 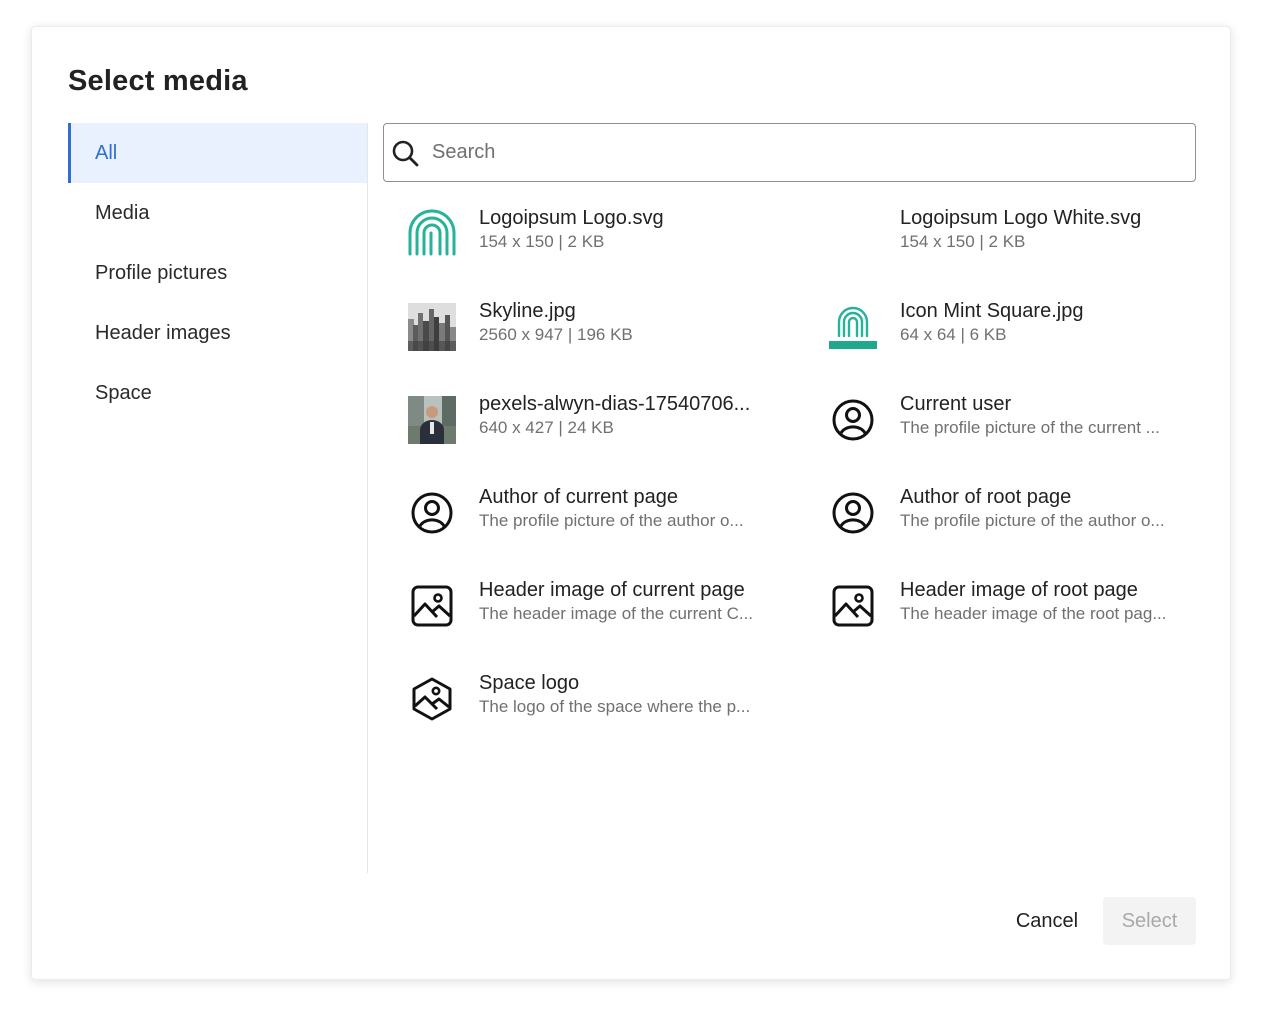 What do you see at coordinates (992, 311) in the screenshot?
I see `media-item-title: Icon Mint Square.jpg` at bounding box center [992, 311].